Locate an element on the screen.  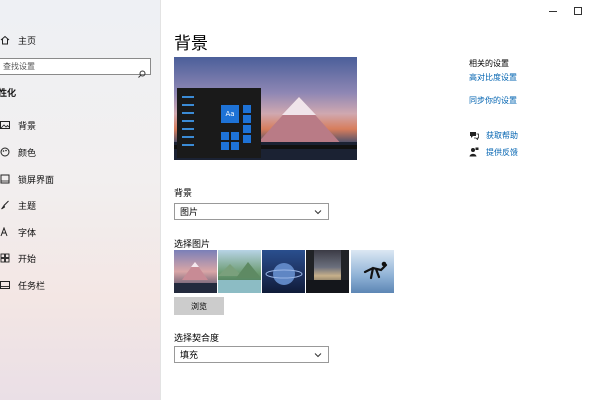
background-dropdown: 图片 is located at coordinates (251, 211).